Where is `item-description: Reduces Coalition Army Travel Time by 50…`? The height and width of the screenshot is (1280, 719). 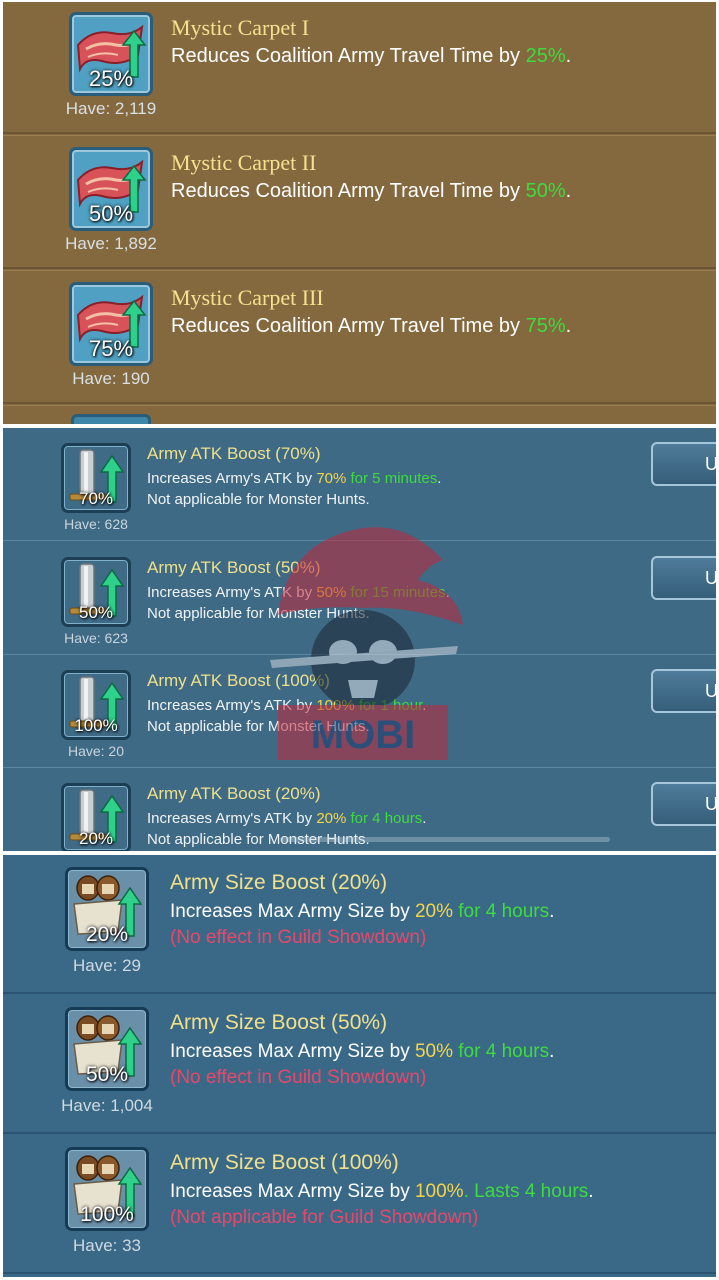
item-description: Reduces Coalition Army Travel Time by 50… is located at coordinates (371, 191).